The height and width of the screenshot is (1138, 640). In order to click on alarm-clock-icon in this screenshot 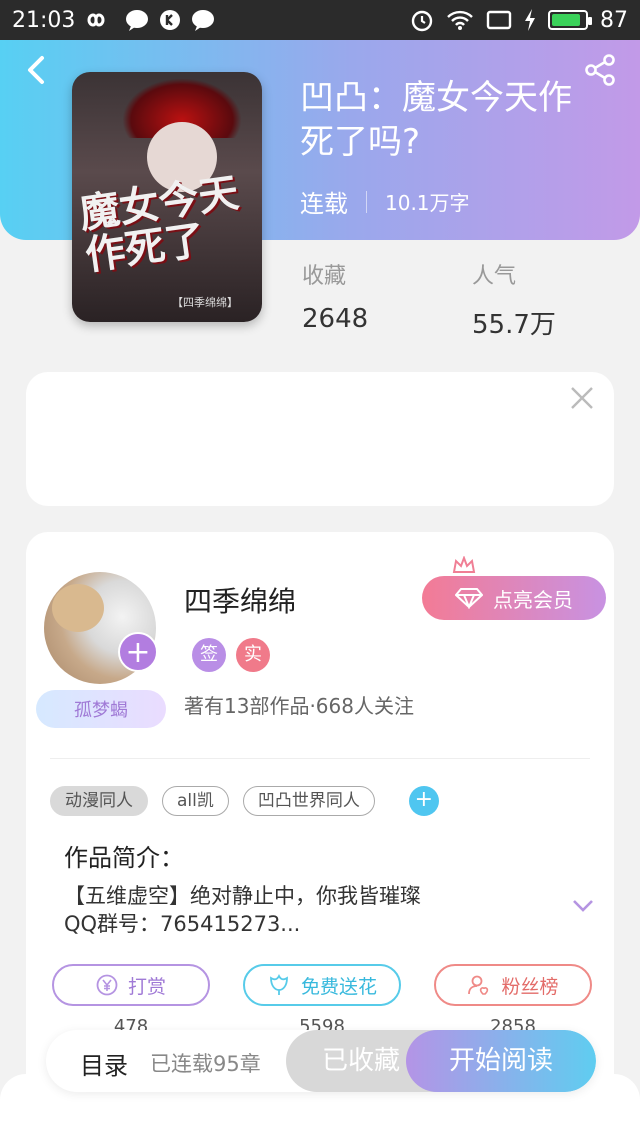, I will do `click(422, 20)`.